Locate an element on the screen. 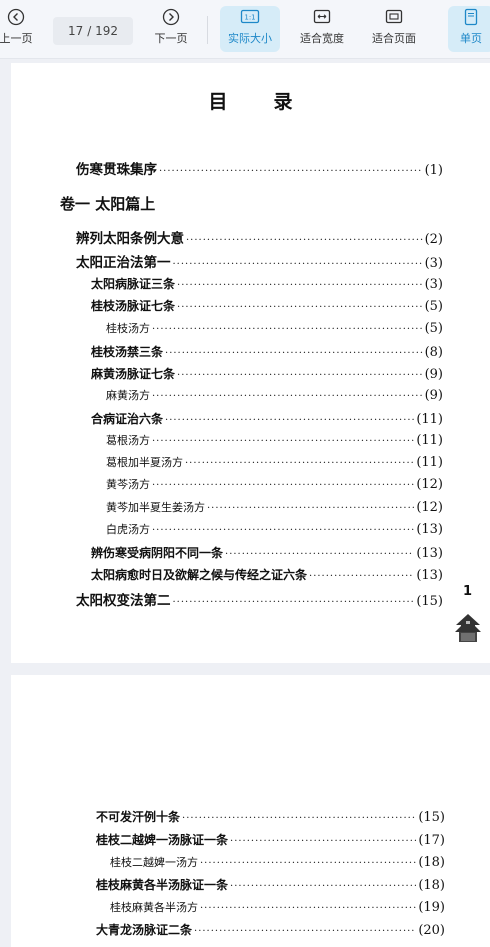  toc-entry-page: (3) is located at coordinates (433, 284).